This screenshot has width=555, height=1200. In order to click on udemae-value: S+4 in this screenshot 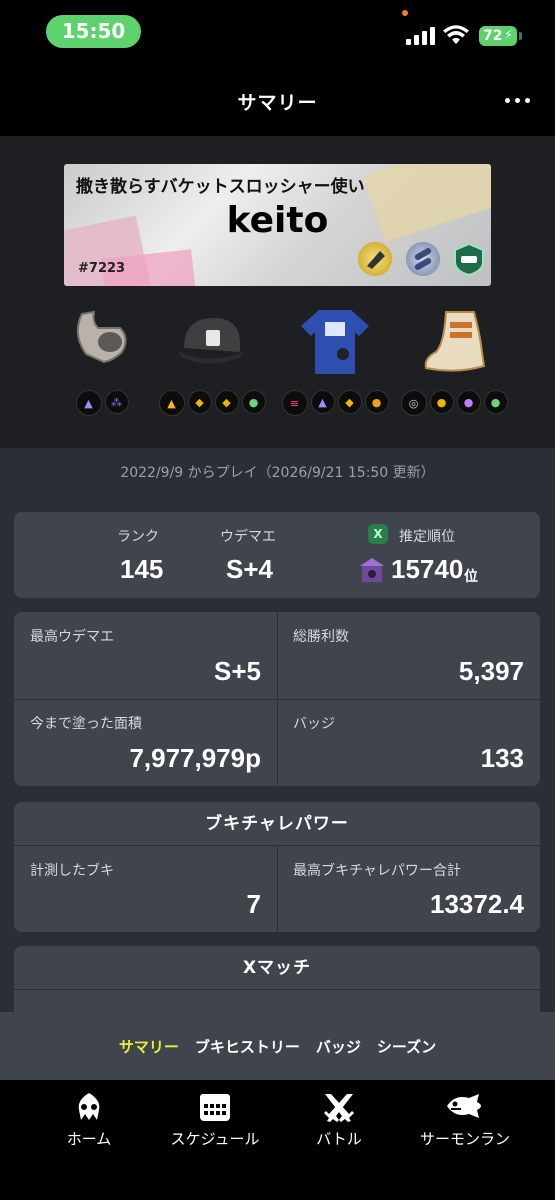, I will do `click(249, 569)`.